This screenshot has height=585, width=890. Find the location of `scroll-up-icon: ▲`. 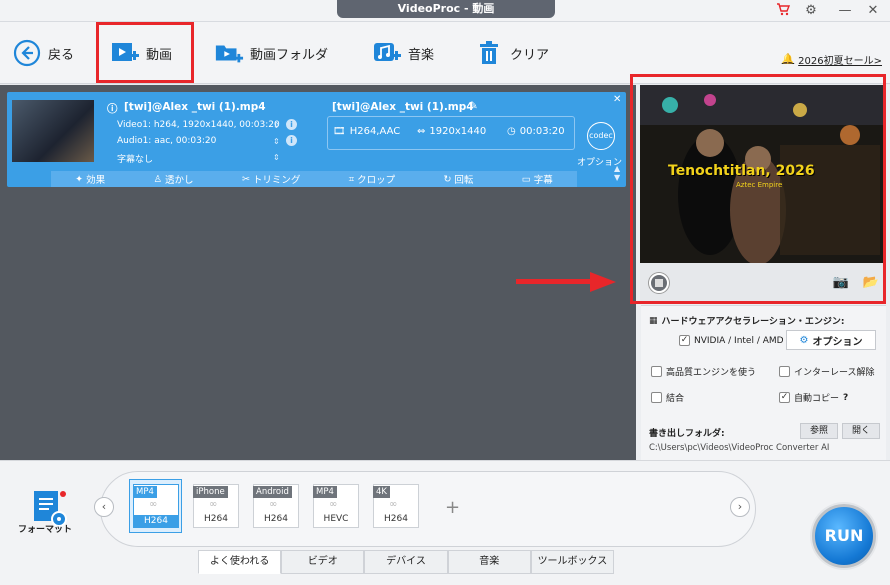

scroll-up-icon: ▲ is located at coordinates (617, 168).